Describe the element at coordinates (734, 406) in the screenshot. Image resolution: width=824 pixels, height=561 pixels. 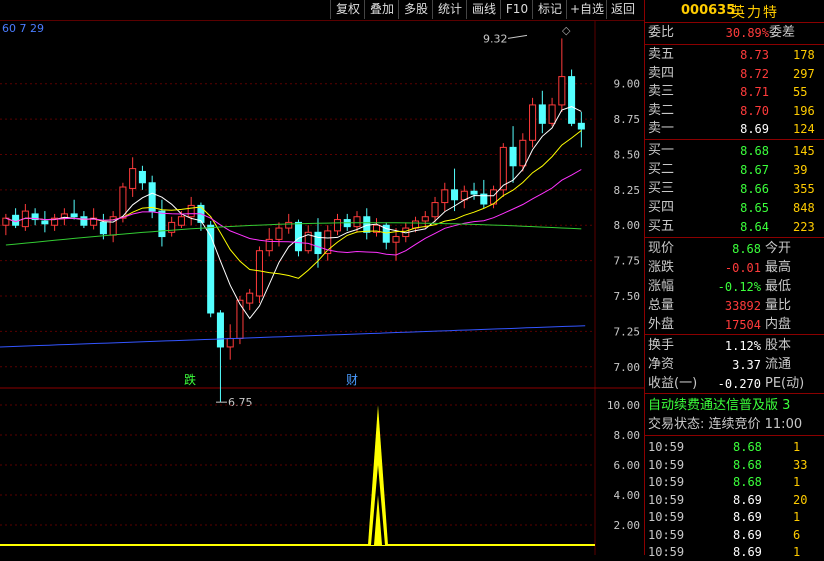
I see `news-line: 自动续费通达信普及版 3` at that location.